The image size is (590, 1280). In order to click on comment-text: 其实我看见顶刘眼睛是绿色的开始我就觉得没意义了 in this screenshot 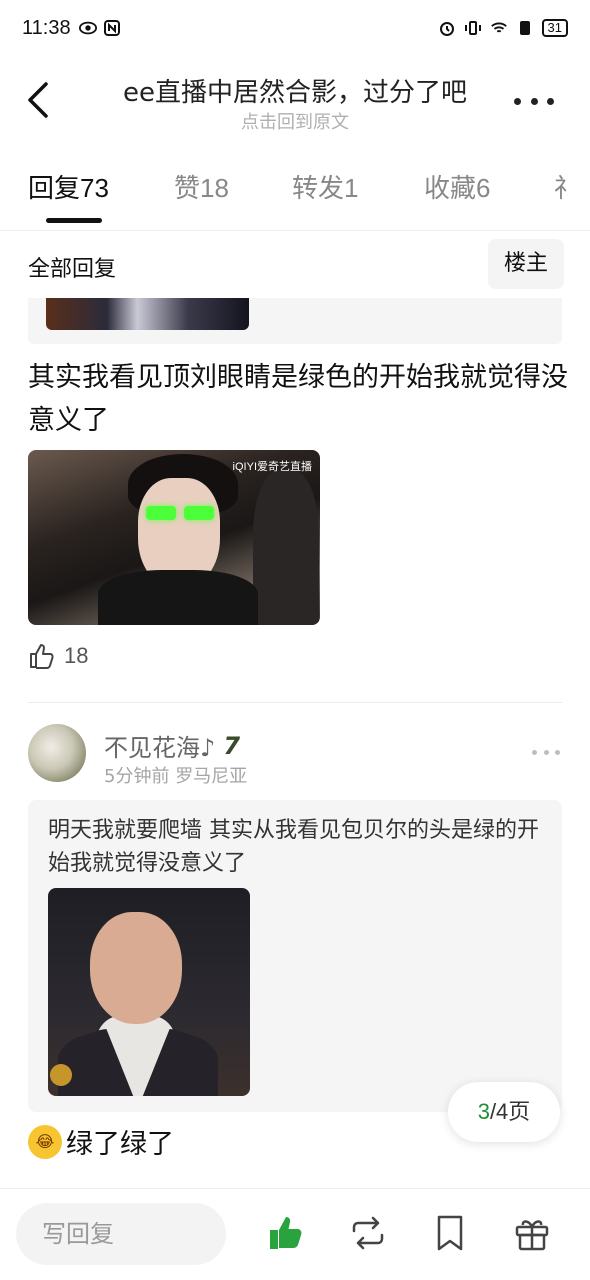, I will do `click(298, 399)`.